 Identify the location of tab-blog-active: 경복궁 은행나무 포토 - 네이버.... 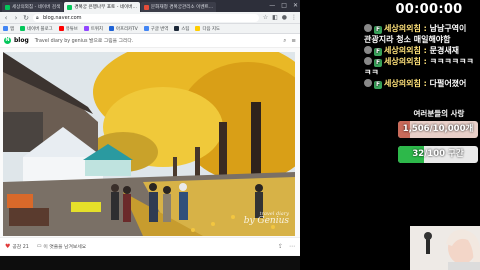
(102, 7).